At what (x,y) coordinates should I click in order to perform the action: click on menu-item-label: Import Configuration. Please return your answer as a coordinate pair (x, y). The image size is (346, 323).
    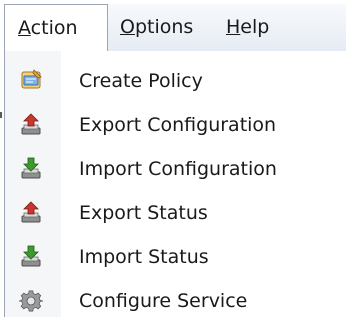
    Looking at the image, I should click on (178, 169).